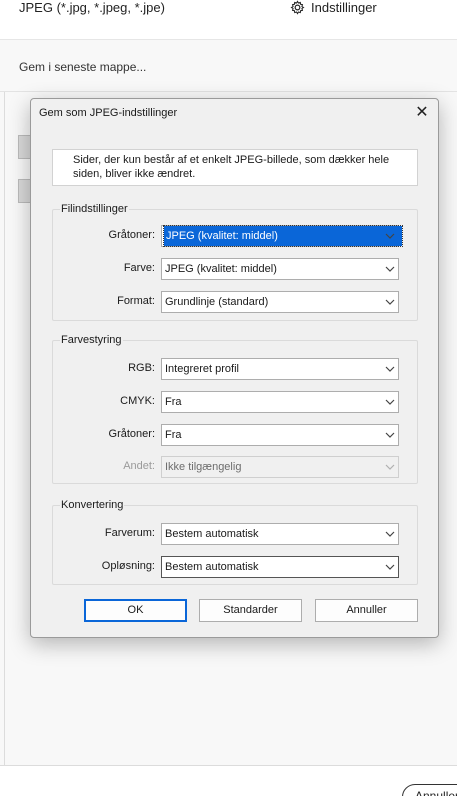  I want to click on grayscale-profile-select: Fra, so click(280, 435).